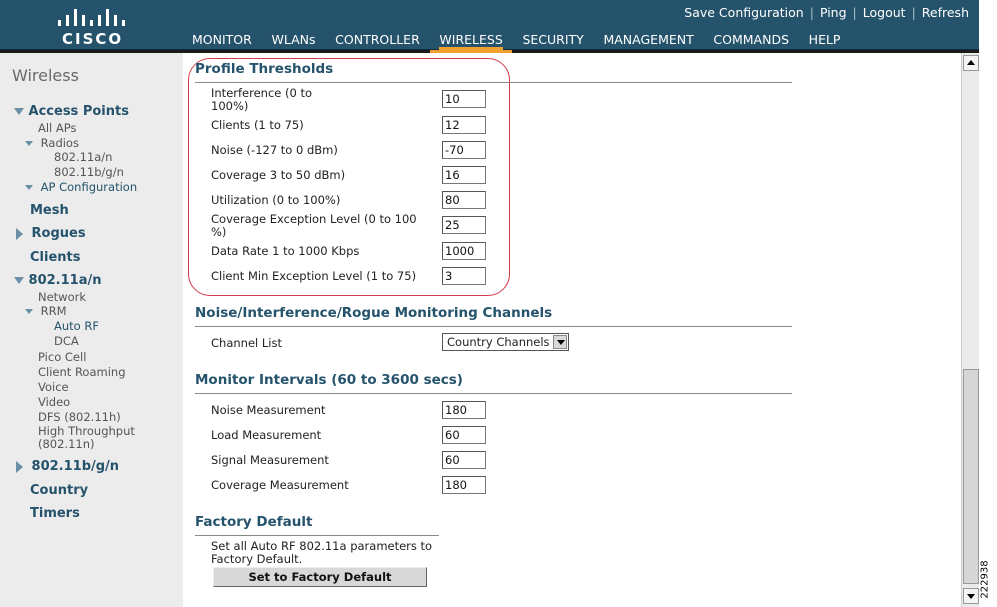 The image size is (997, 607). I want to click on cisco-wordmark: CISCO, so click(93, 39).